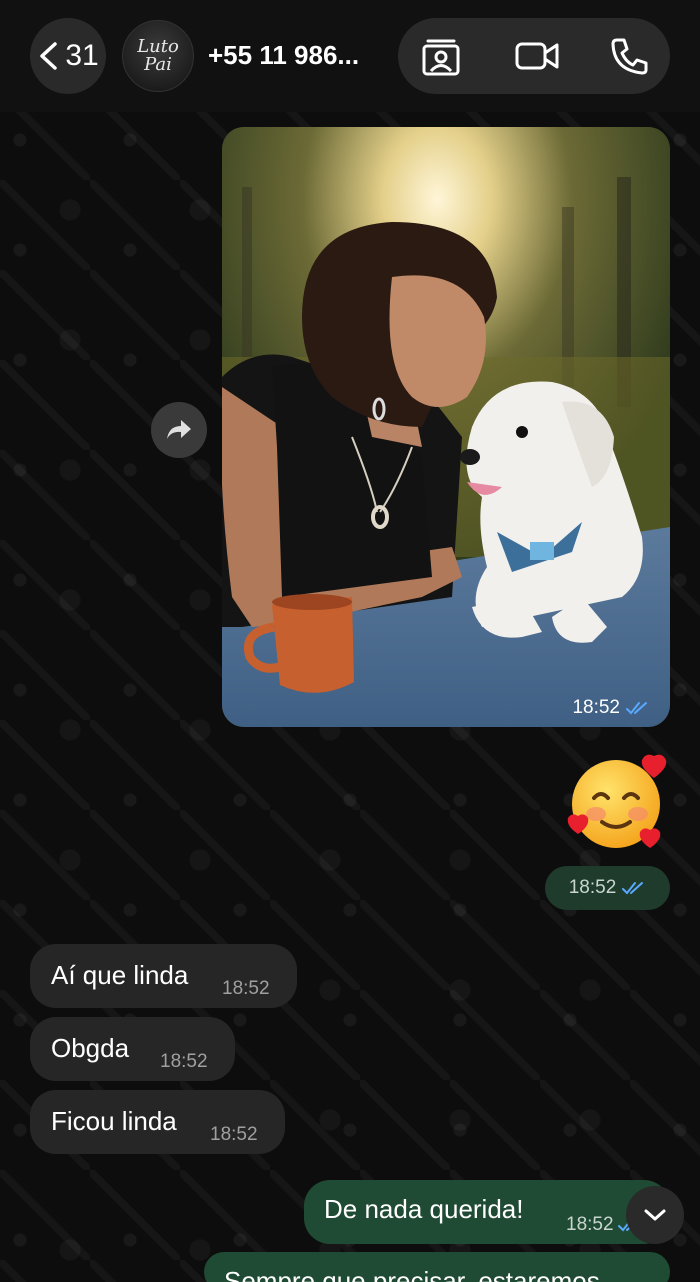  I want to click on scroll-to-bottom-button, so click(655, 1215).